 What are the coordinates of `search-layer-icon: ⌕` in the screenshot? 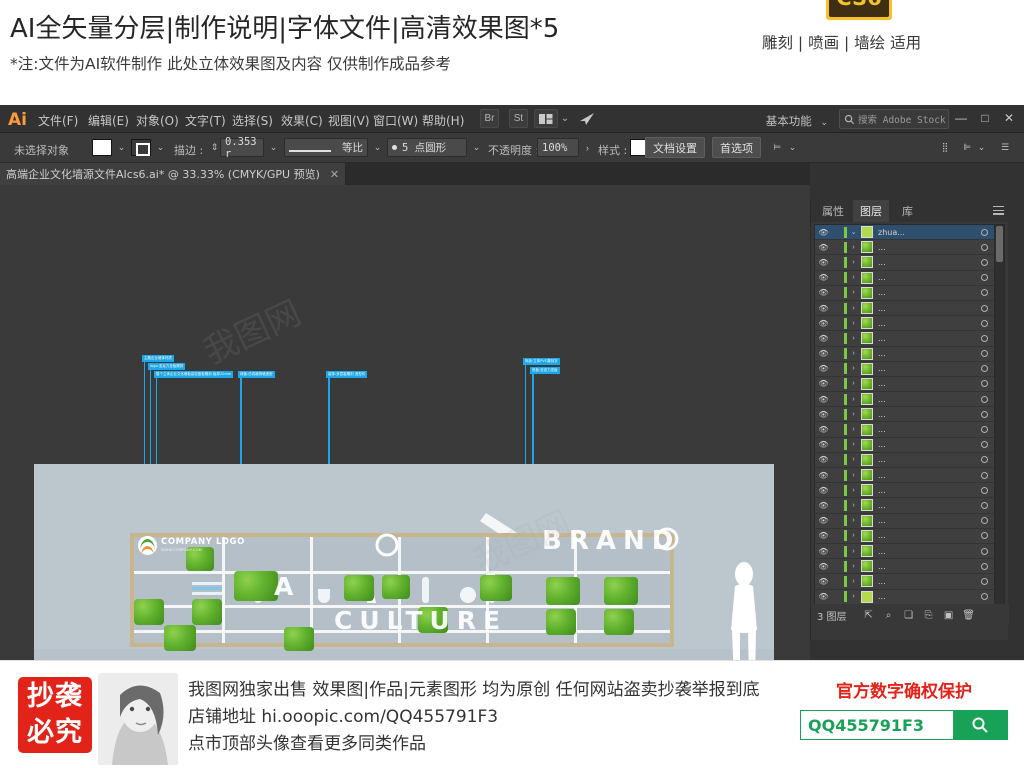 It's located at (889, 615).